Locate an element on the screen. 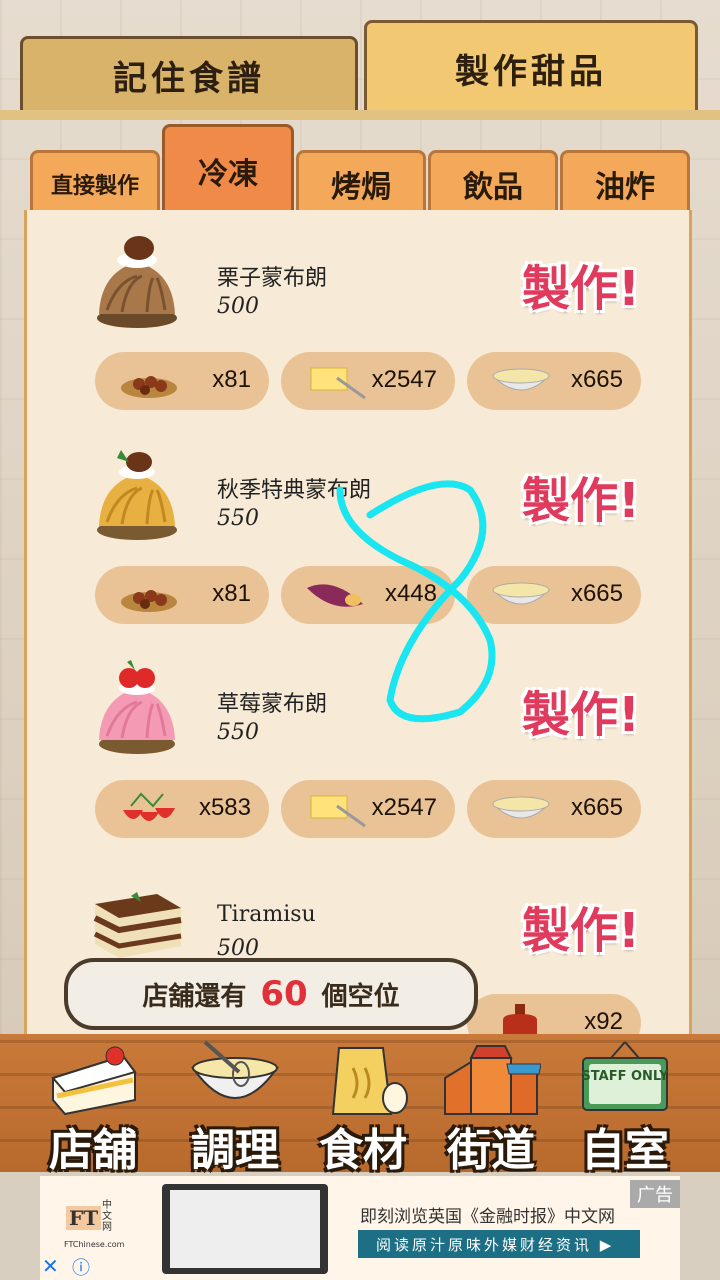 The height and width of the screenshot is (1280, 720). ingredient-sweet-potato: x448 is located at coordinates (368, 595).